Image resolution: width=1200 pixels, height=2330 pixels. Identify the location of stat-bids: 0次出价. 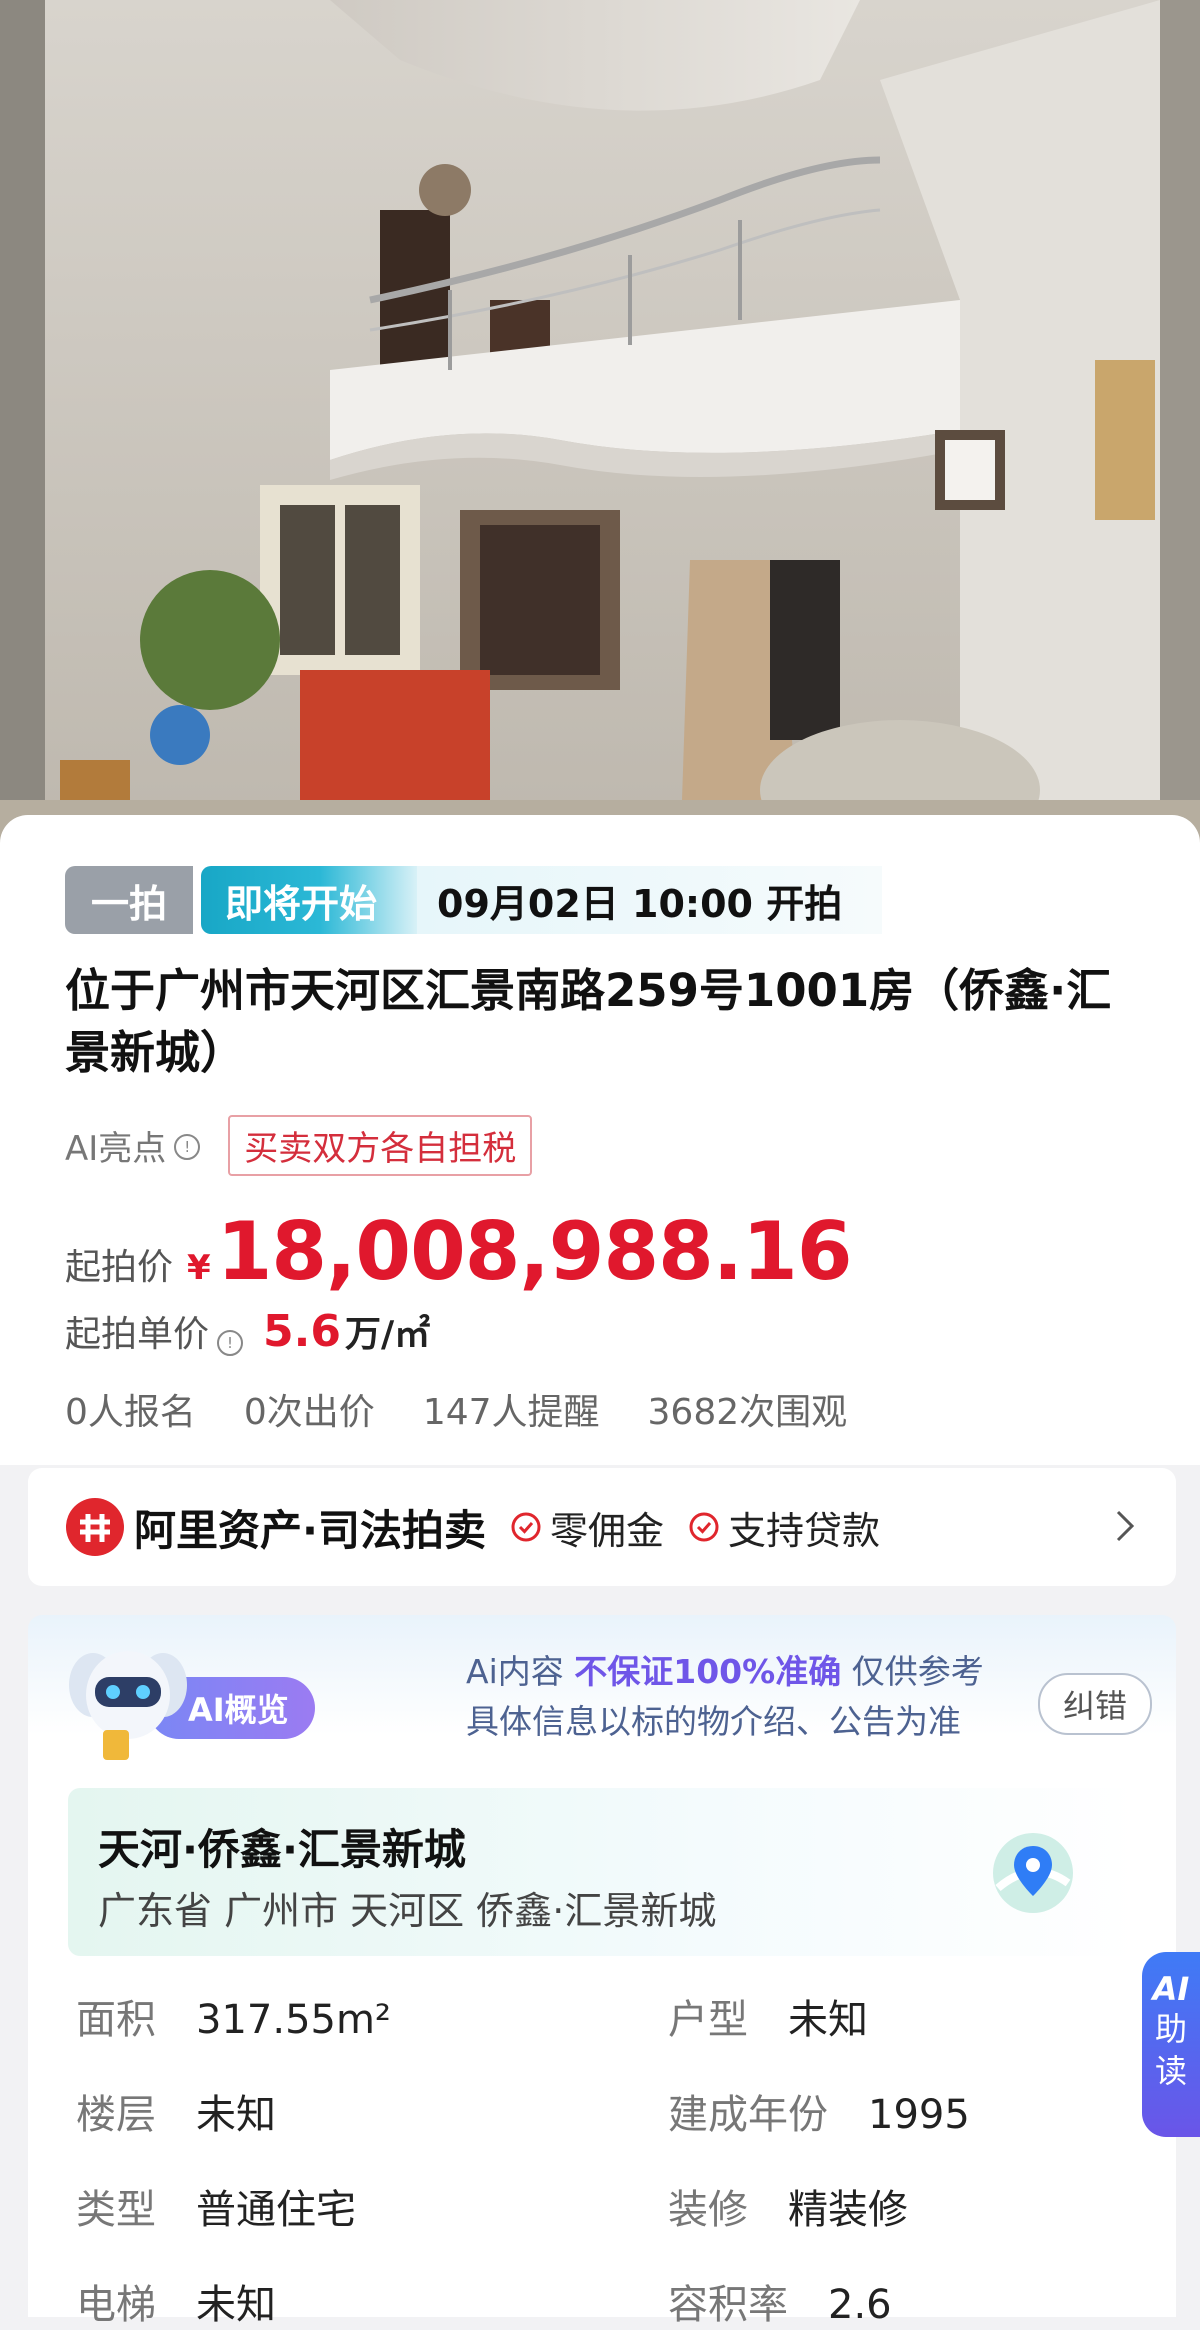
(309, 1412).